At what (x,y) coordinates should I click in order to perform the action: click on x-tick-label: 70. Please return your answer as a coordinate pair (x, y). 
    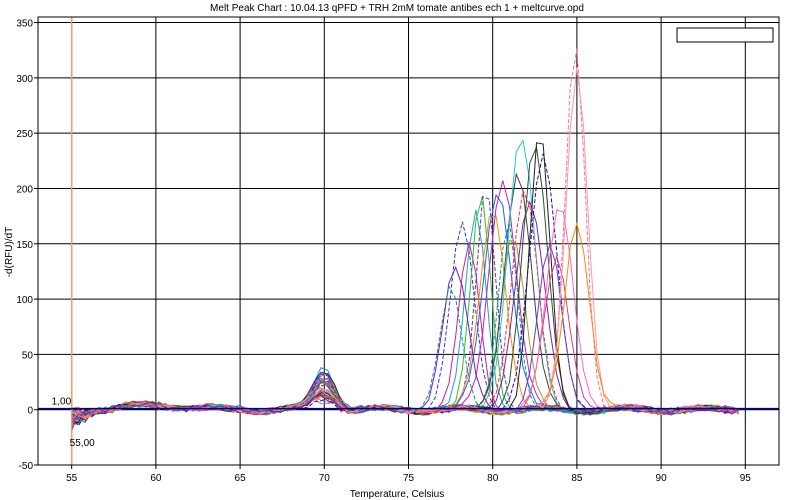
    Looking at the image, I should click on (325, 478).